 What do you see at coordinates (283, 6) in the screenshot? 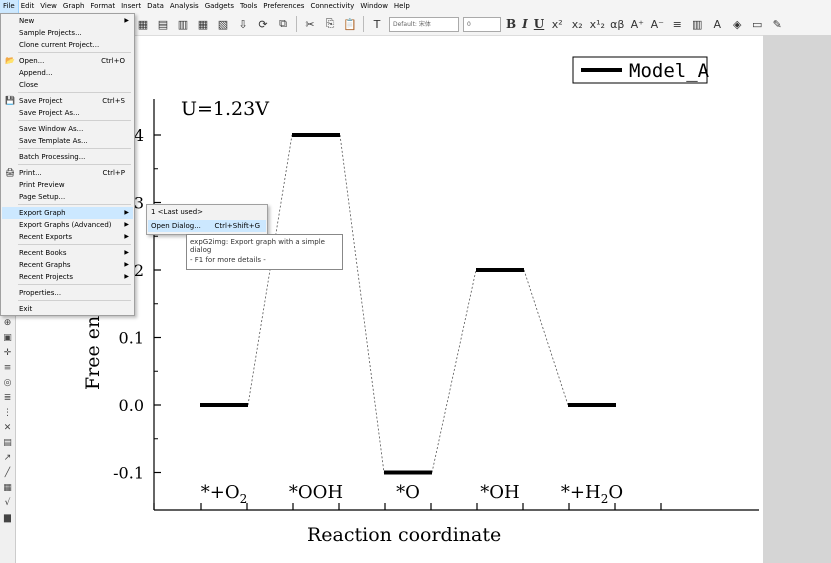
I see `menu-preferences: Preferences` at bounding box center [283, 6].